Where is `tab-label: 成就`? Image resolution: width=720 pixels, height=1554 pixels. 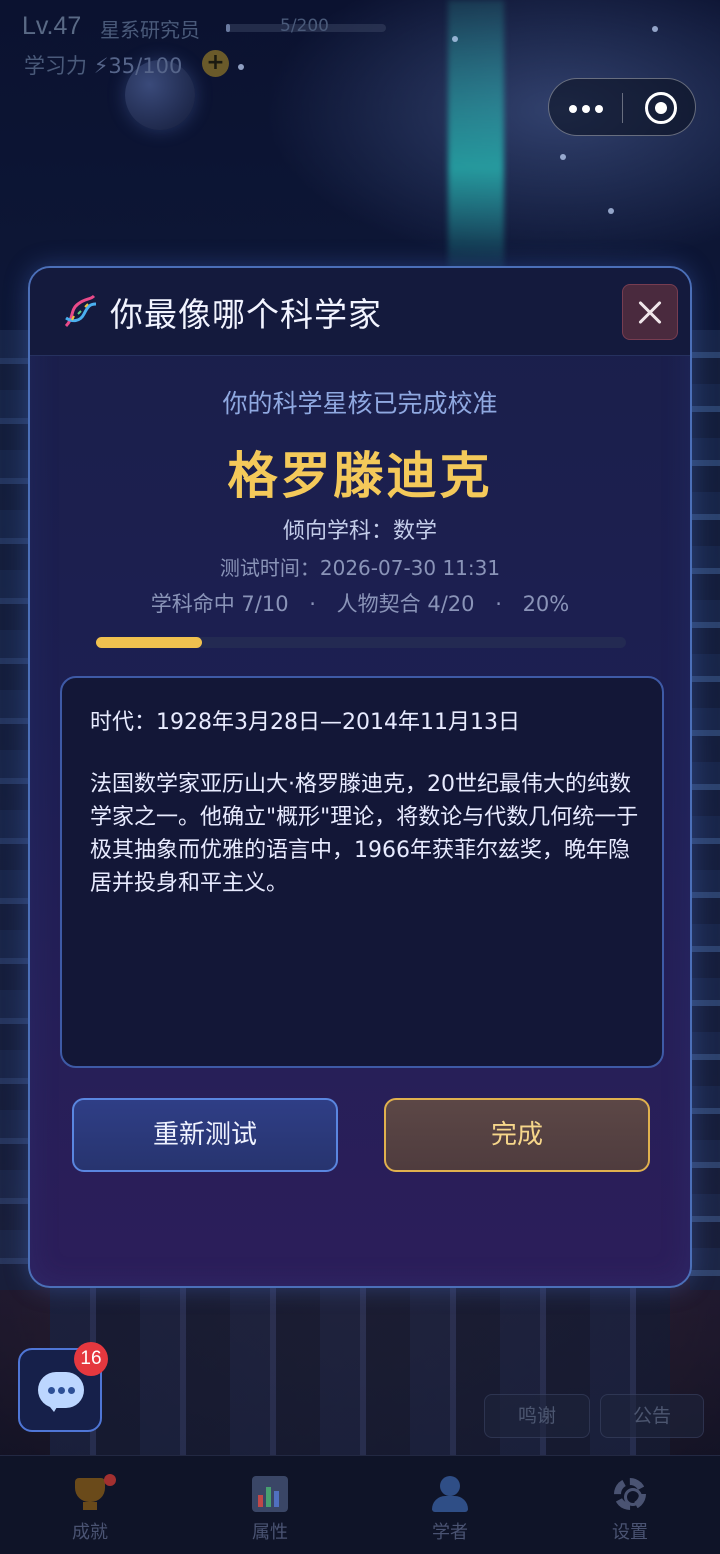
tab-label: 成就 is located at coordinates (90, 1532).